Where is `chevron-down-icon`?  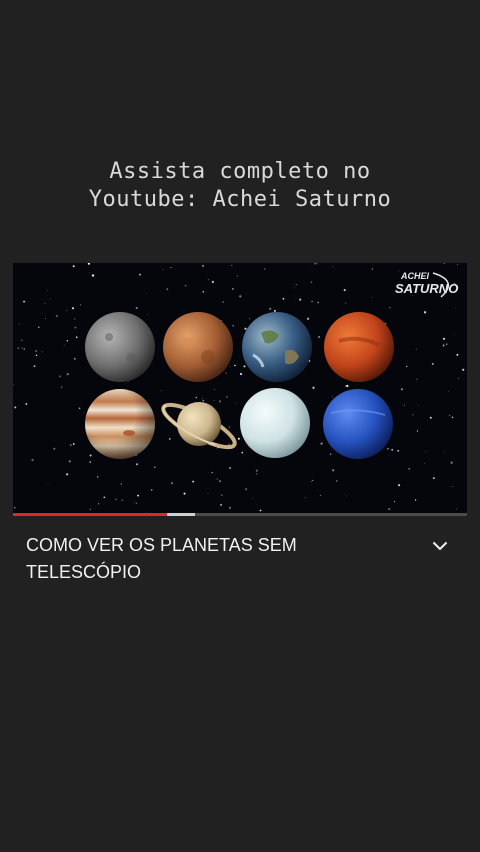
chevron-down-icon is located at coordinates (440, 546).